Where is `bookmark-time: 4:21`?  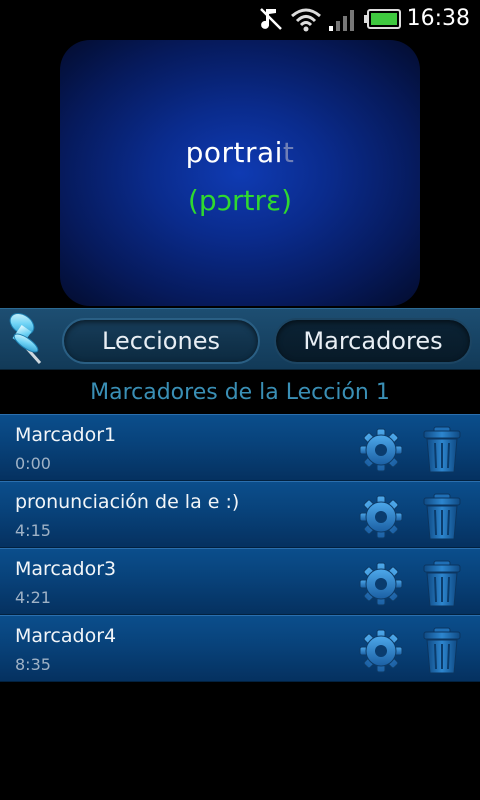
bookmark-time: 4:21 is located at coordinates (33, 597).